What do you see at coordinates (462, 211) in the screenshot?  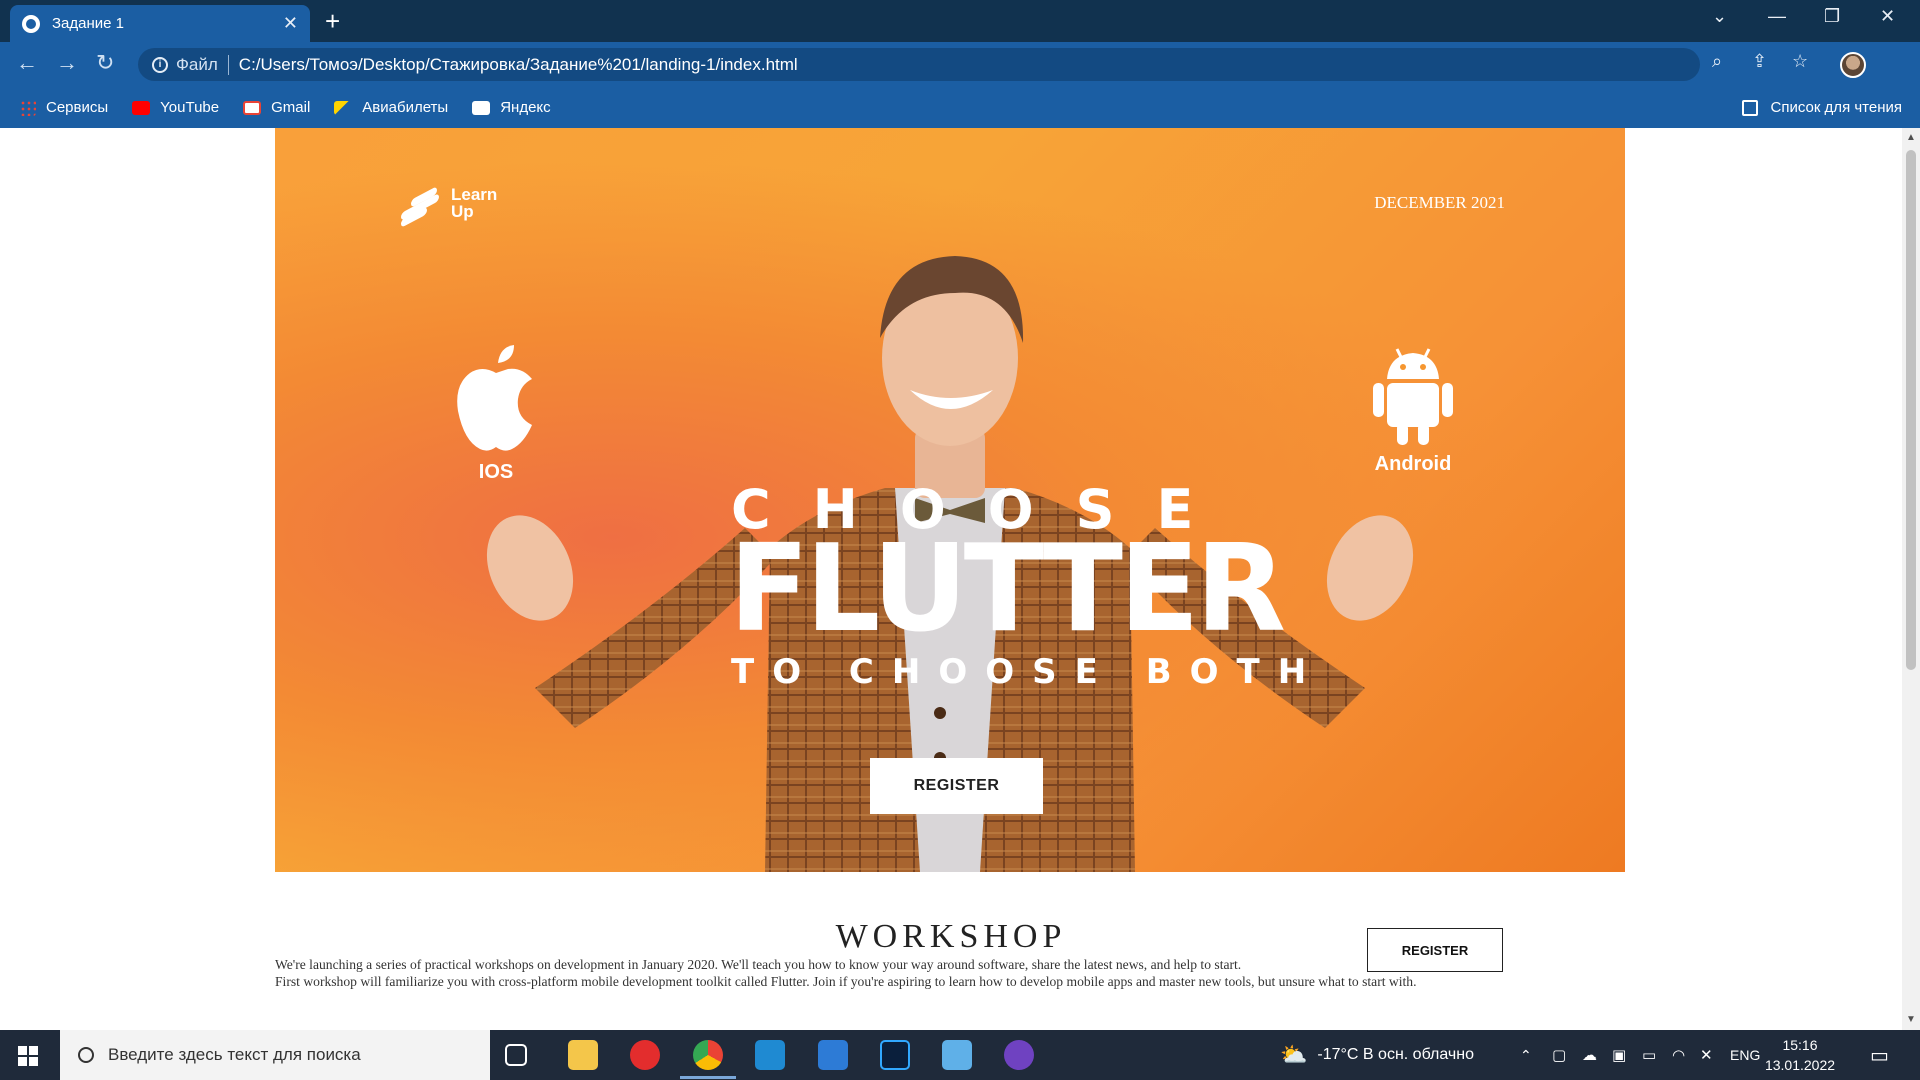 I see `logo-line-2: Up` at bounding box center [462, 211].